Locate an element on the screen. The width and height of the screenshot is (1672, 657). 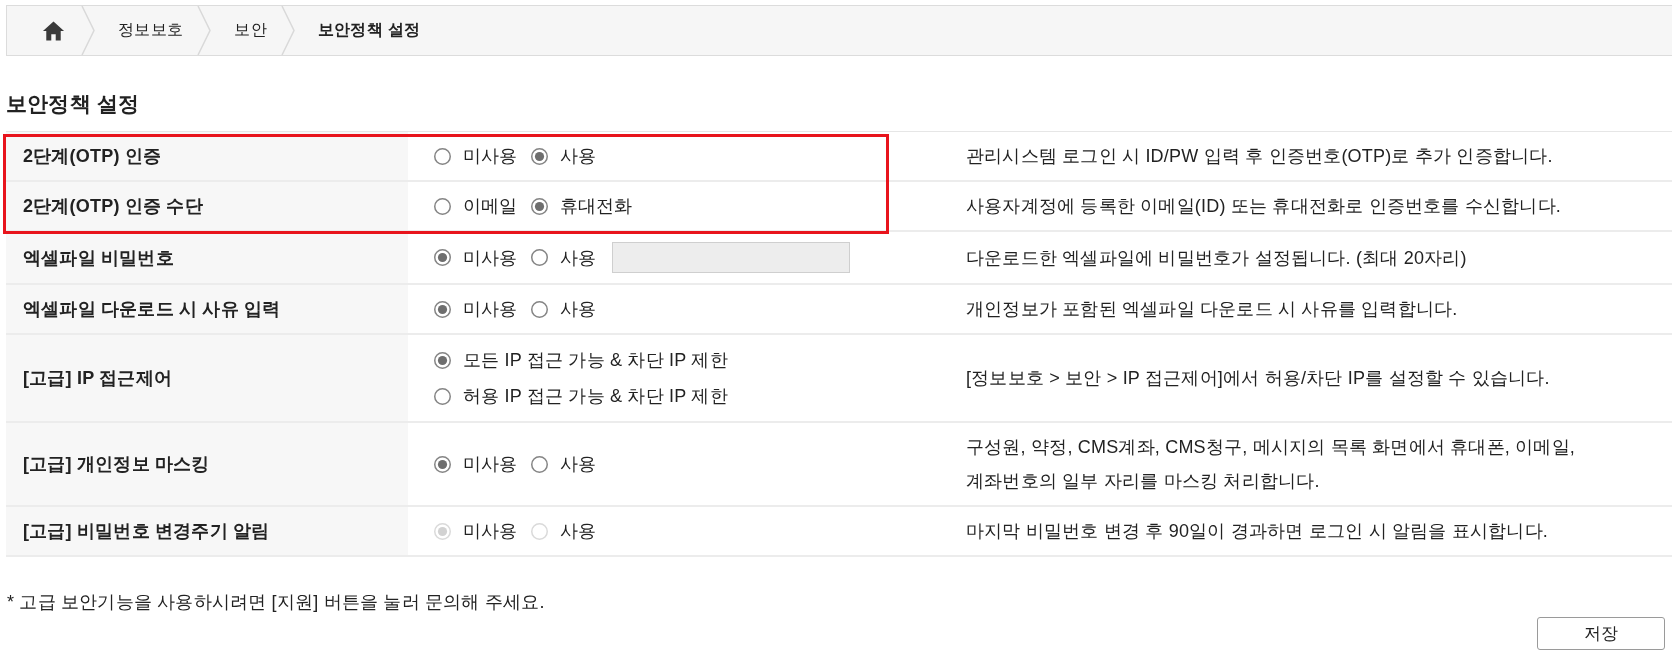
radio-option: 이메일 is located at coordinates (476, 206).